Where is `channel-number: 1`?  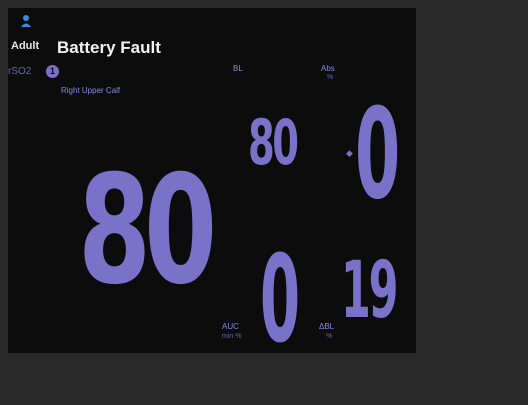
channel-number: 1 is located at coordinates (52, 71).